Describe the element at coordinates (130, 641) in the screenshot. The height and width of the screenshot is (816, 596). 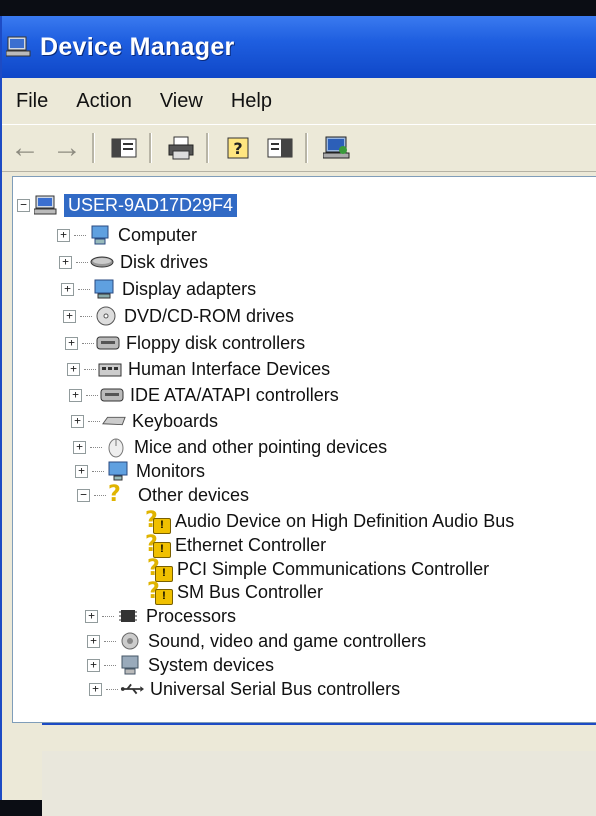
I see `speaker-icon` at that location.